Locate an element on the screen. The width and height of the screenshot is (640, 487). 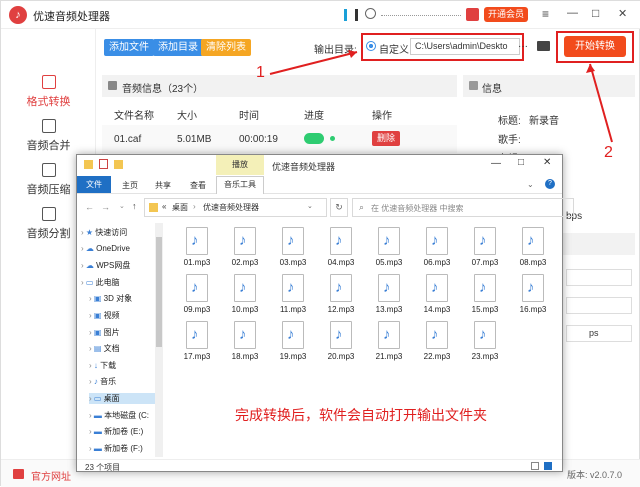
annotation-2: 2 is located at coordinates (608, 152).